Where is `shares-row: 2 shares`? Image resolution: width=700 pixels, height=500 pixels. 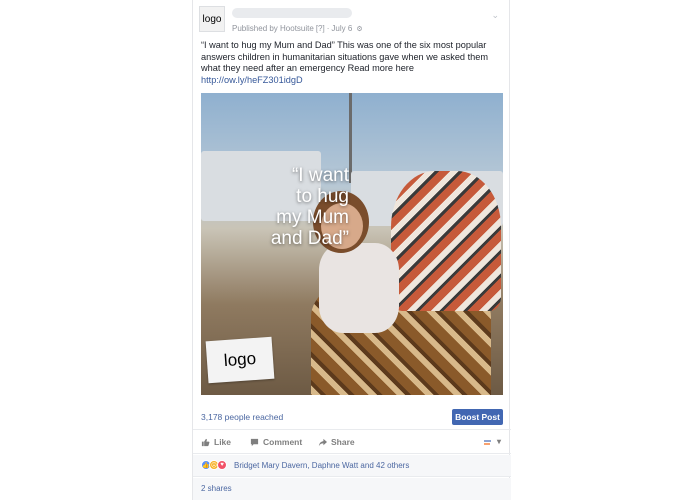
shares-row: 2 shares is located at coordinates (352, 489).